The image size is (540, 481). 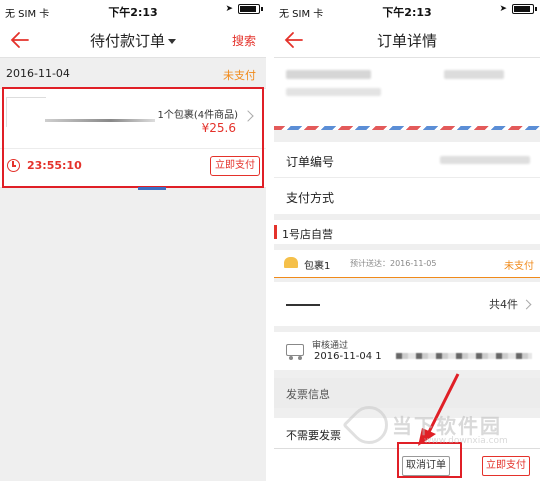 I want to click on nav-bar: 待付款订单 搜索, so click(x=133, y=40).